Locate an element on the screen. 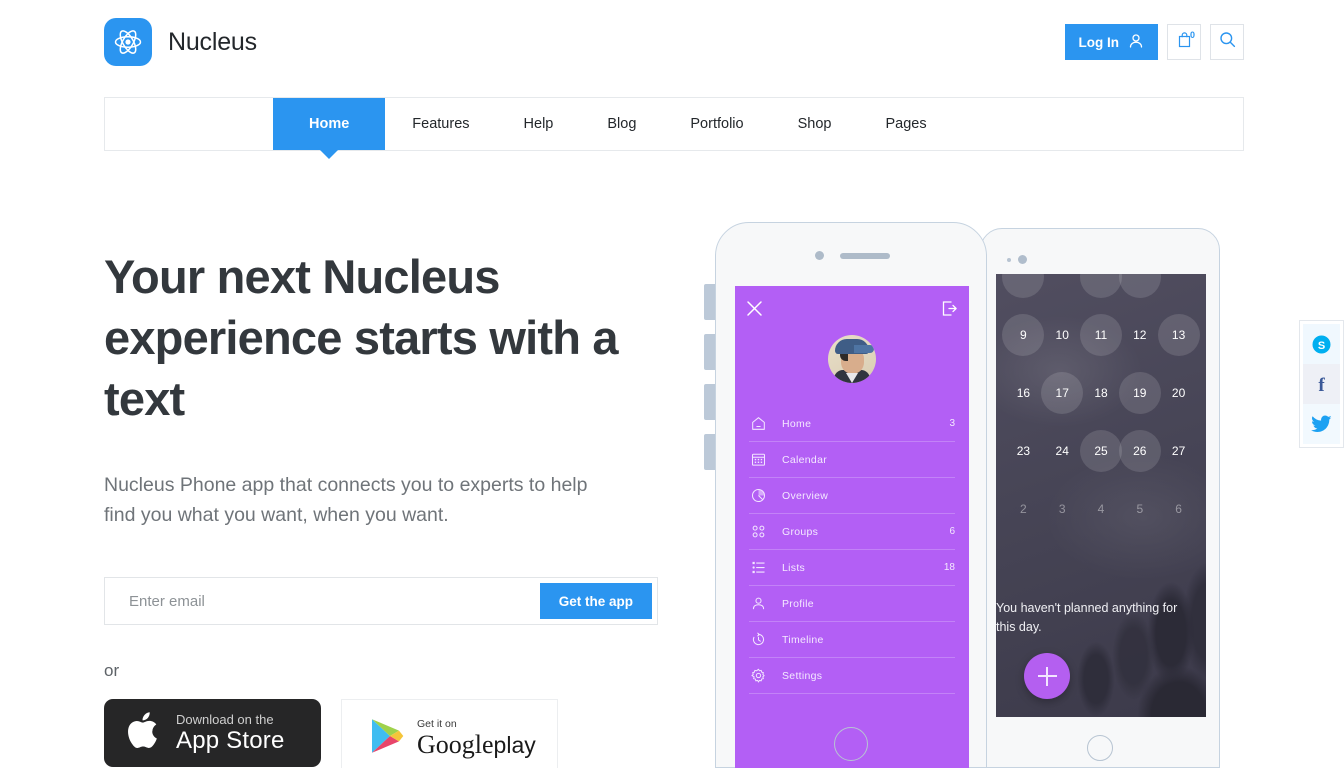  svg-text: f is located at coordinates (1321, 385).